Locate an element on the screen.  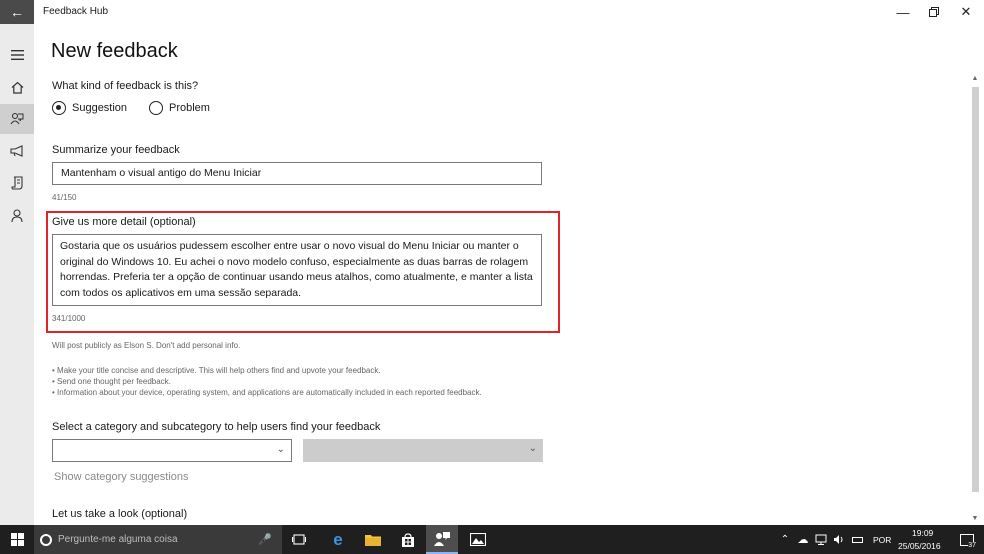
battery-tray is located at coordinates (857, 539).